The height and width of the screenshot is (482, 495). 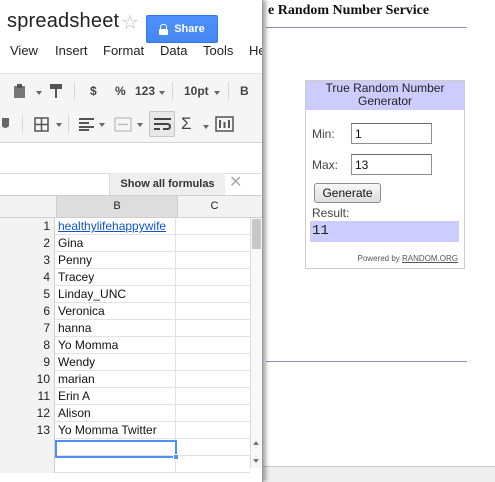 I want to click on table-row: 5 Linday_UNC, so click(x=125, y=294).